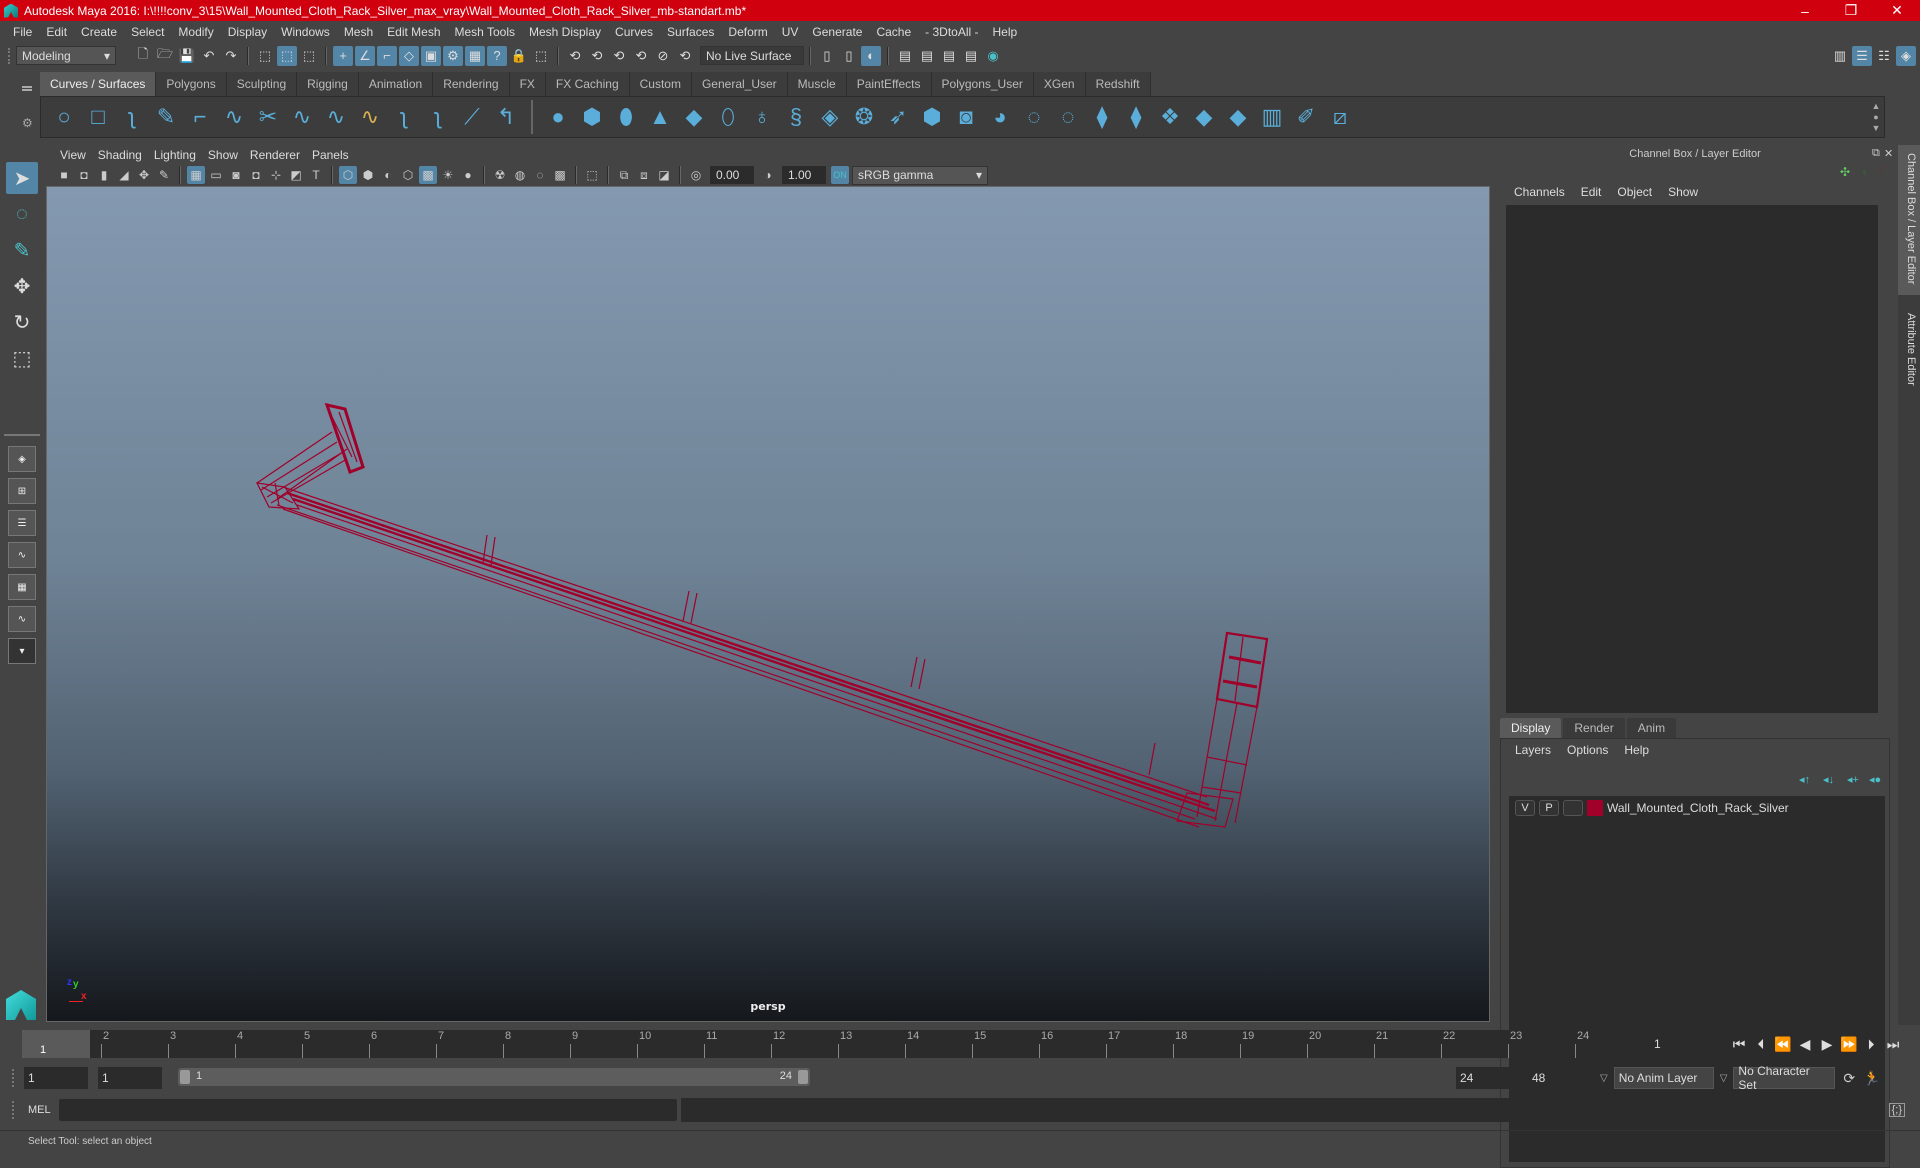 This screenshot has width=1920, height=1168. What do you see at coordinates (1005, 32) in the screenshot?
I see `menu-help: Help` at bounding box center [1005, 32].